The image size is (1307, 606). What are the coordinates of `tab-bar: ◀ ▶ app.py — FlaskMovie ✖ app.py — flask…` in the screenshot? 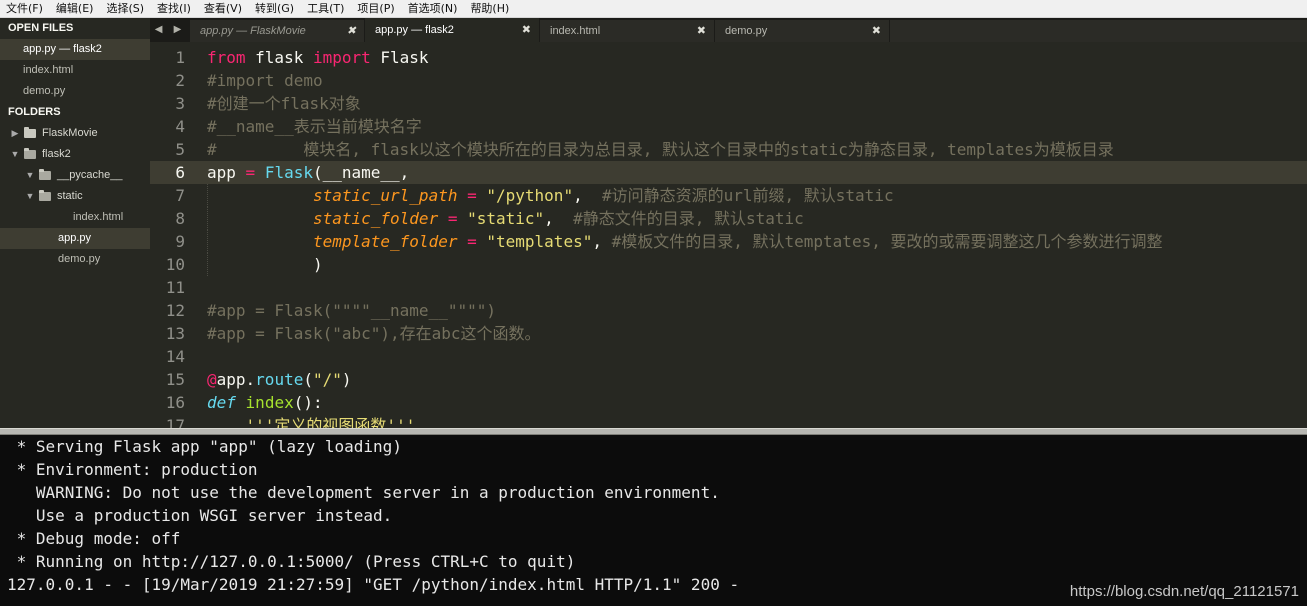 It's located at (728, 30).